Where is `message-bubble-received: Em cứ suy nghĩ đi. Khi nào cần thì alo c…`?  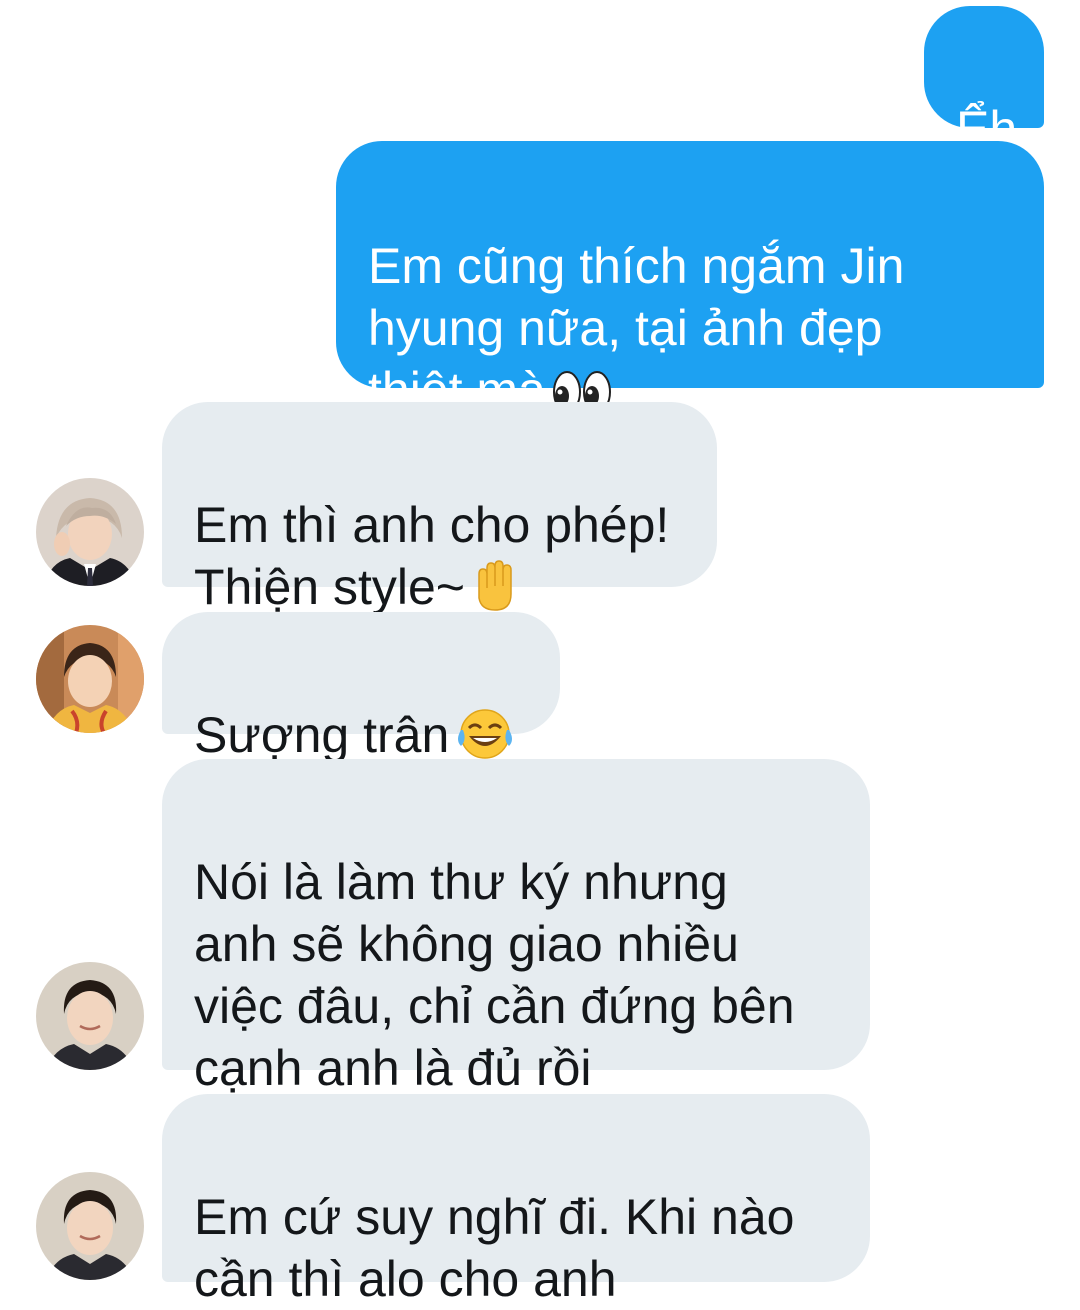 message-bubble-received: Em cứ suy nghĩ đi. Khi nào cần thì alo c… is located at coordinates (516, 1200).